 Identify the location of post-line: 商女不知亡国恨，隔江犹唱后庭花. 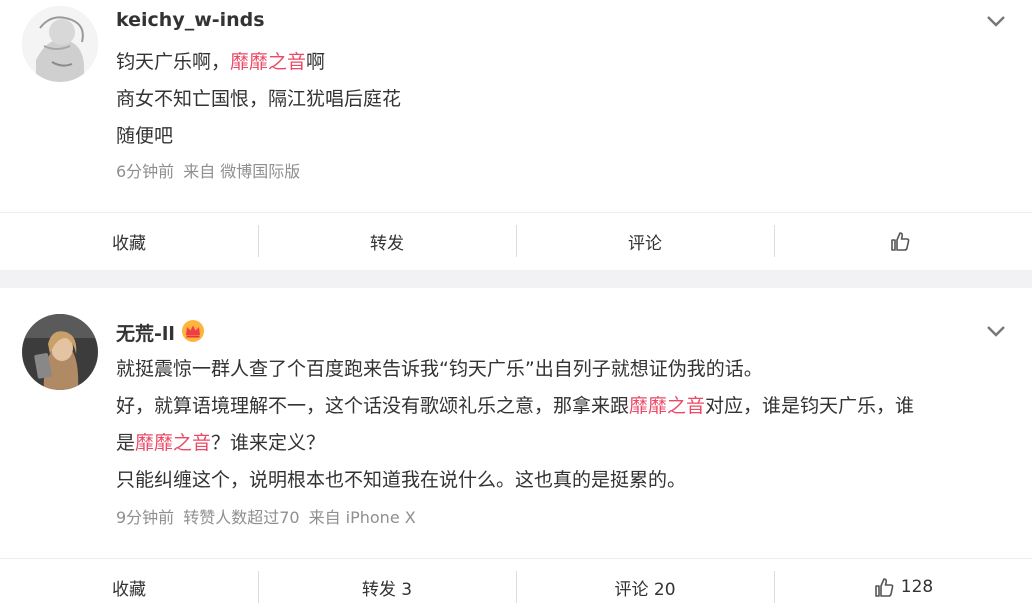
(259, 99).